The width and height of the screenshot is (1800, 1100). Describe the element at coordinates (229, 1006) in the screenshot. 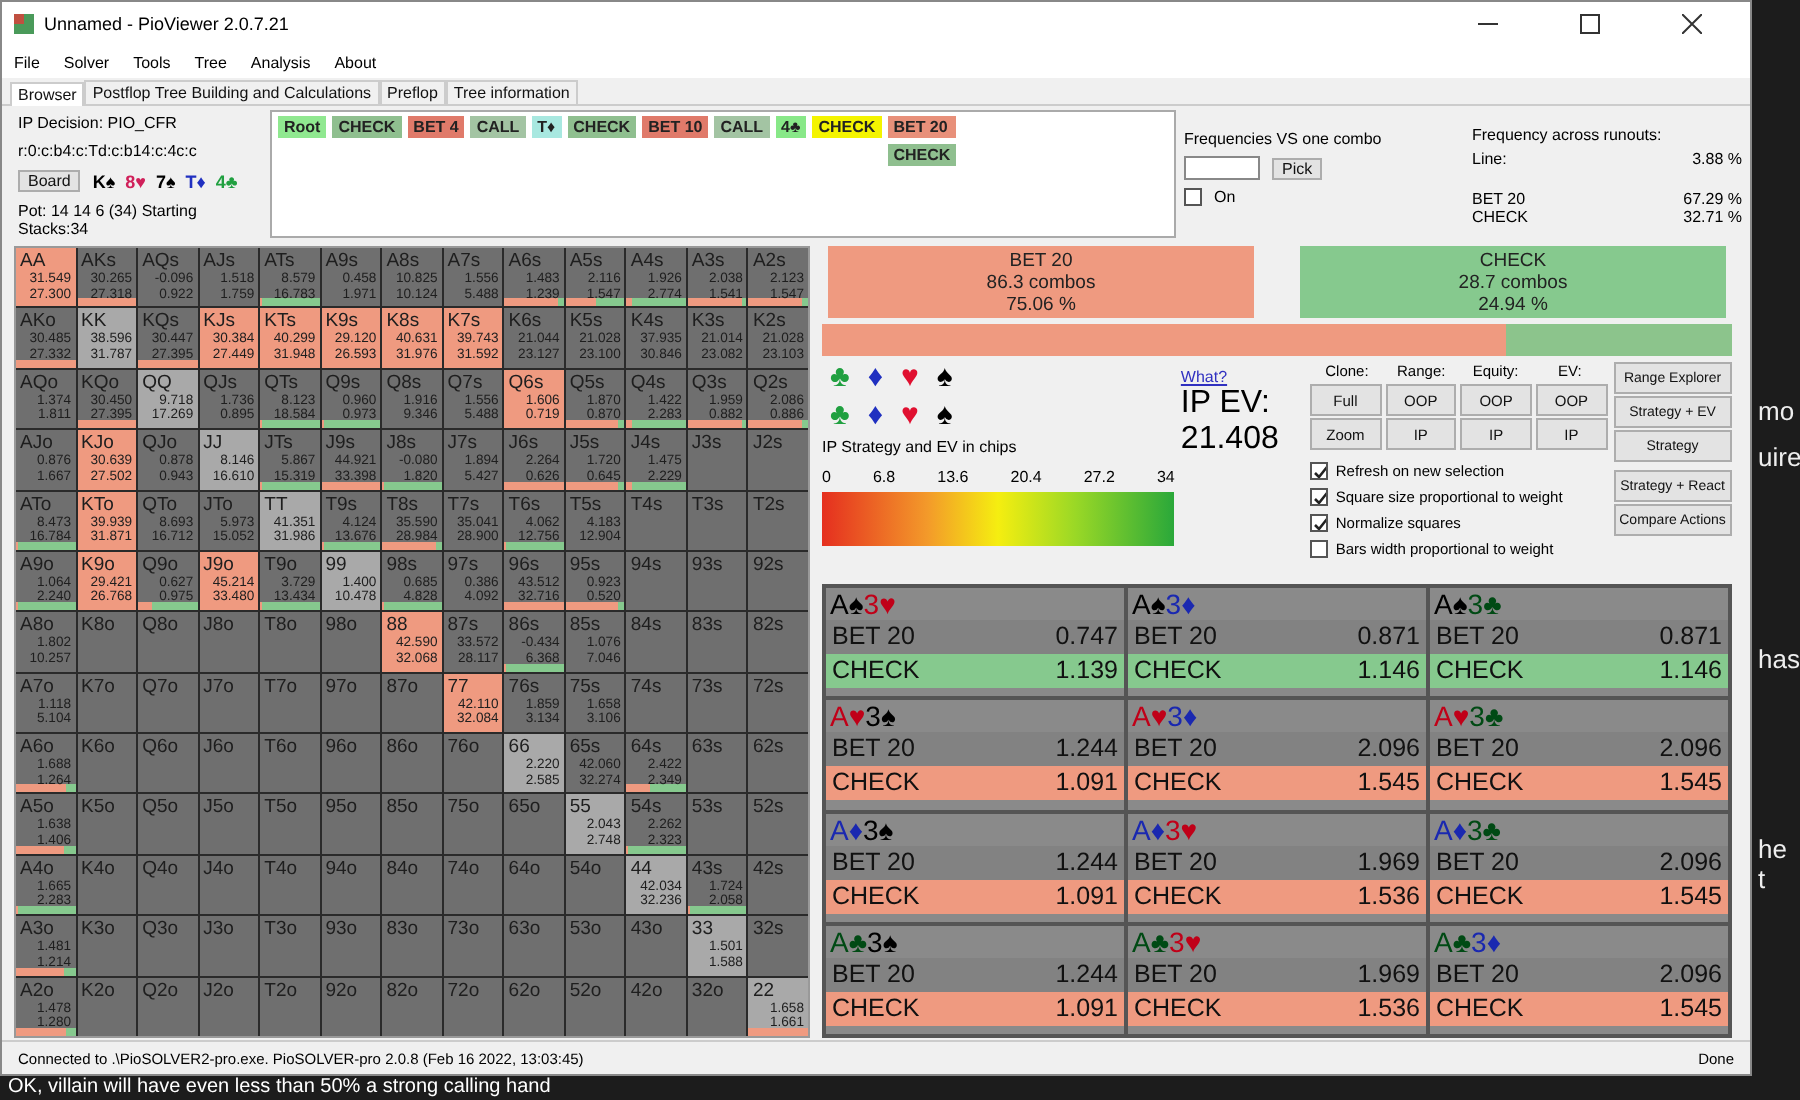

I see `hand-cell: J2o` at that location.